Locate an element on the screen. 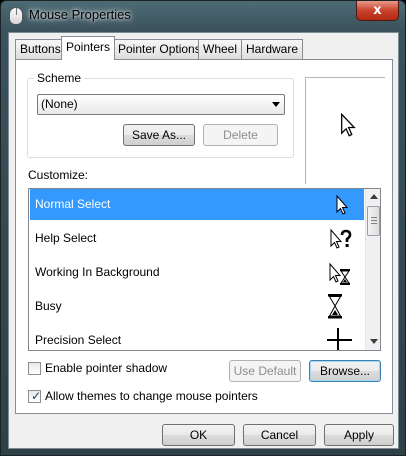 This screenshot has width=406, height=456. scheme-dropdown: (None) is located at coordinates (161, 104).